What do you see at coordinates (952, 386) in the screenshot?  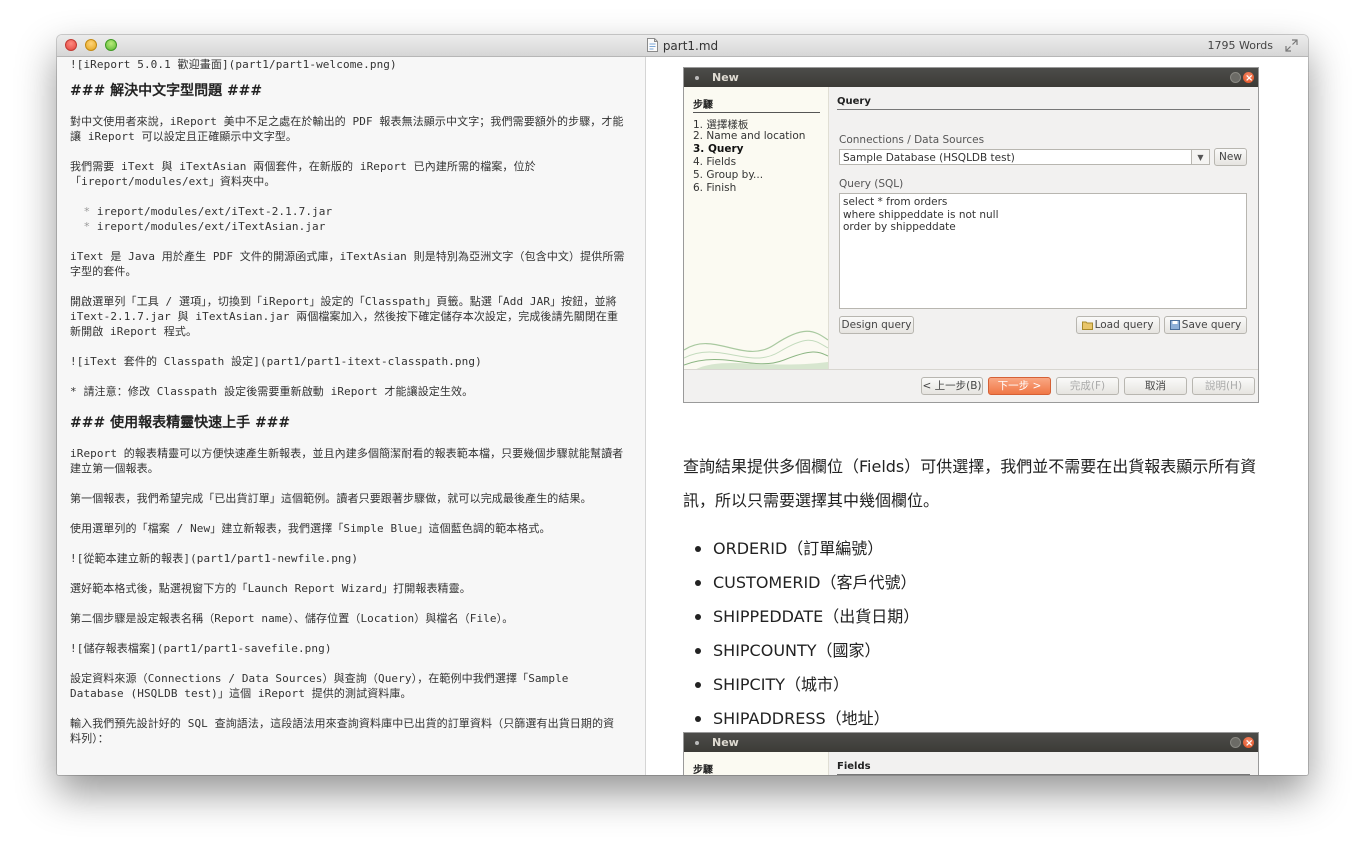 I see `back-button: < 上一步(B)` at bounding box center [952, 386].